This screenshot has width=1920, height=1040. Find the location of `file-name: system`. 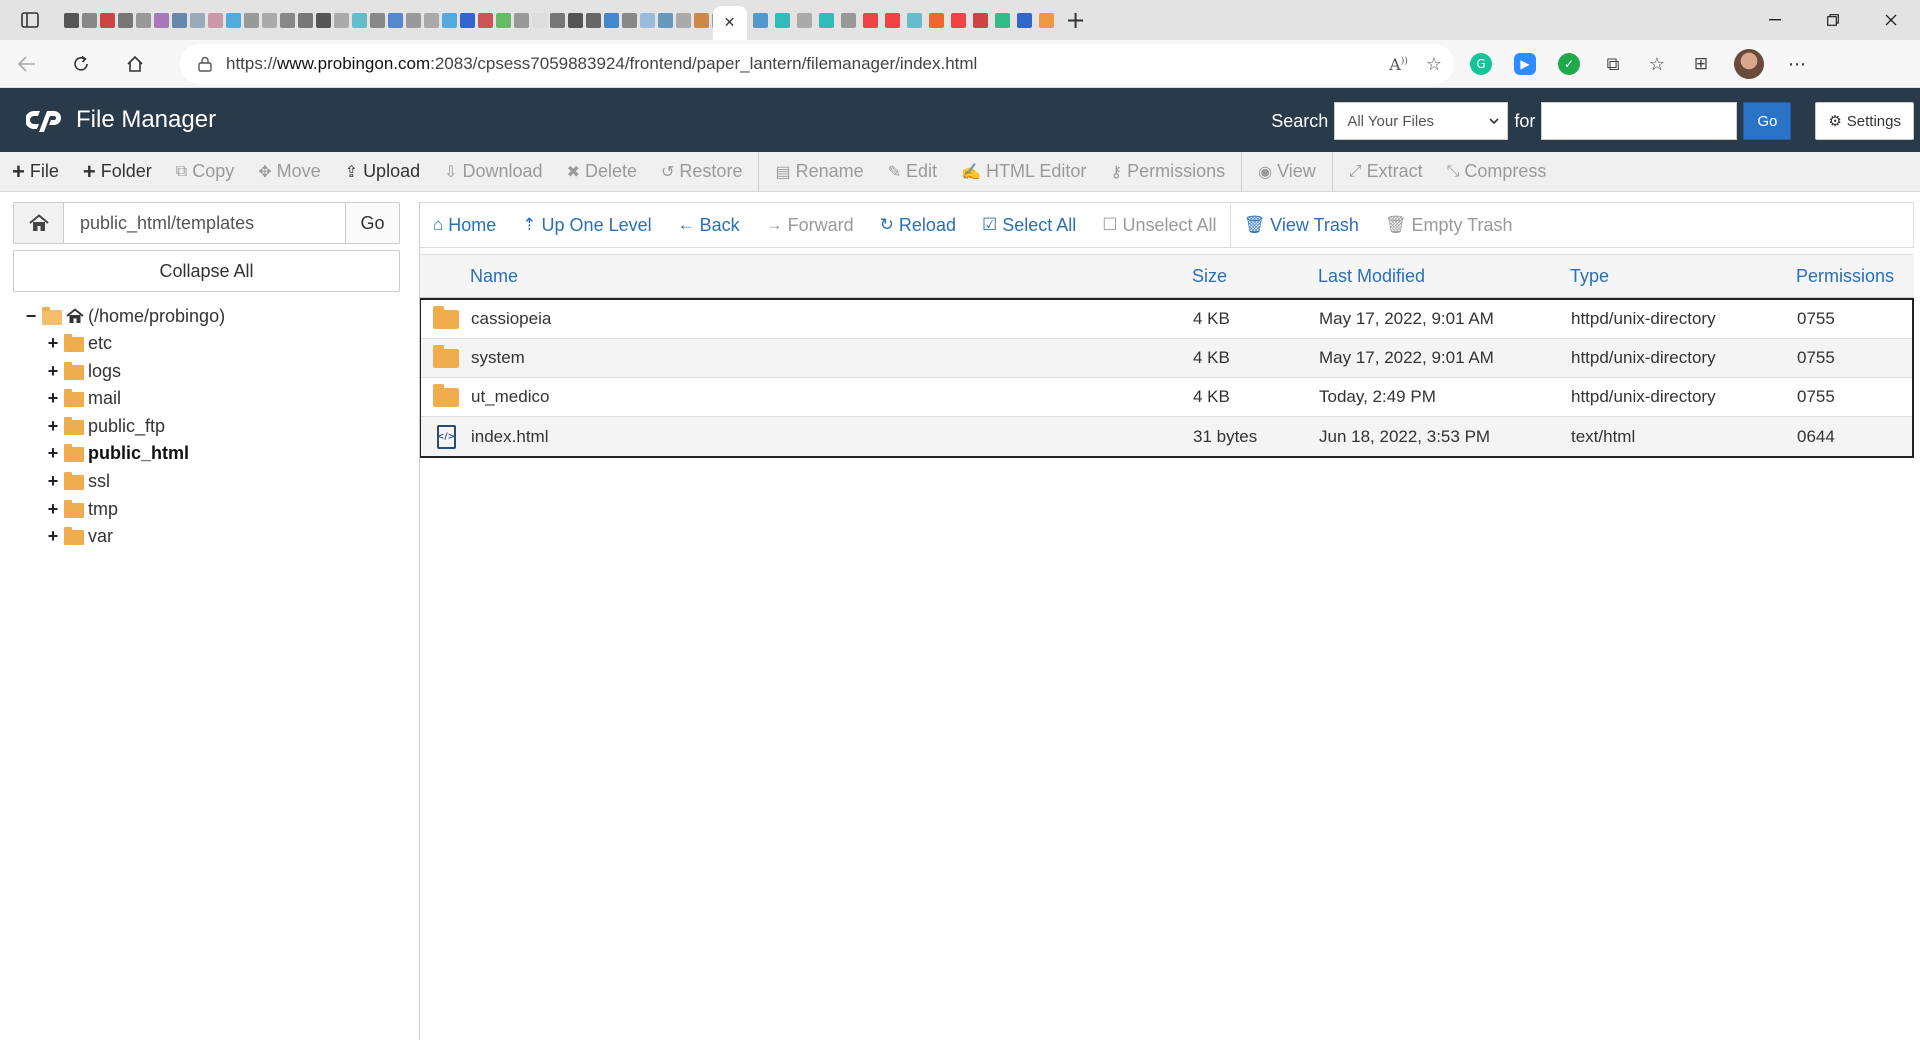

file-name: system is located at coordinates (832, 358).